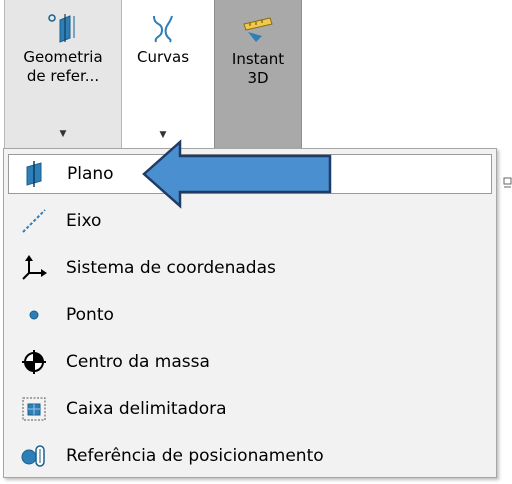 The image size is (512, 484). What do you see at coordinates (34, 315) in the screenshot?
I see `point-icon` at bounding box center [34, 315].